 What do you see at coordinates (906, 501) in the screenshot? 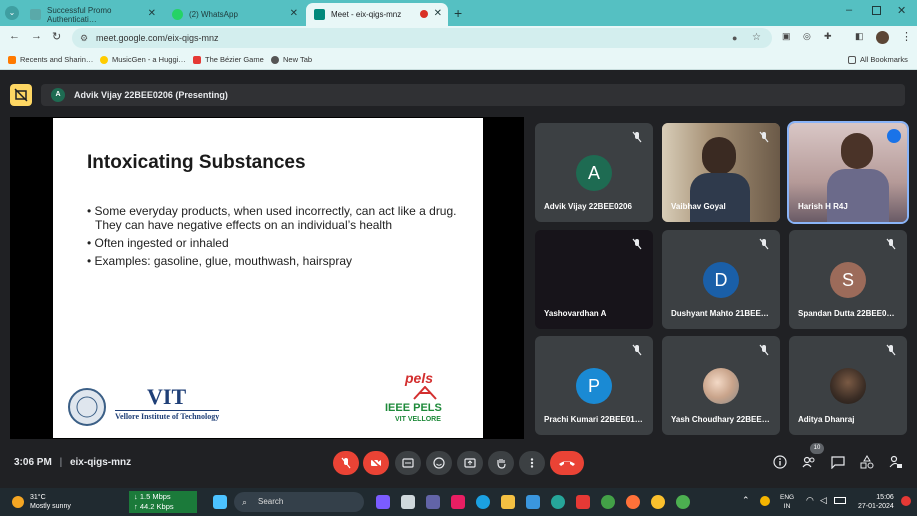
I see `notification-icon` at bounding box center [906, 501].